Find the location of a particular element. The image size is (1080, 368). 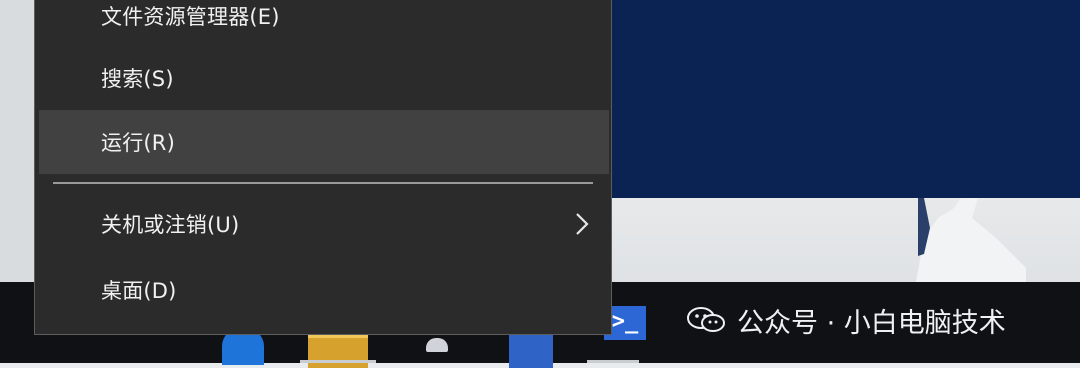

watermark-text: 公众号 · 小白电脑技术 is located at coordinates (871, 323).